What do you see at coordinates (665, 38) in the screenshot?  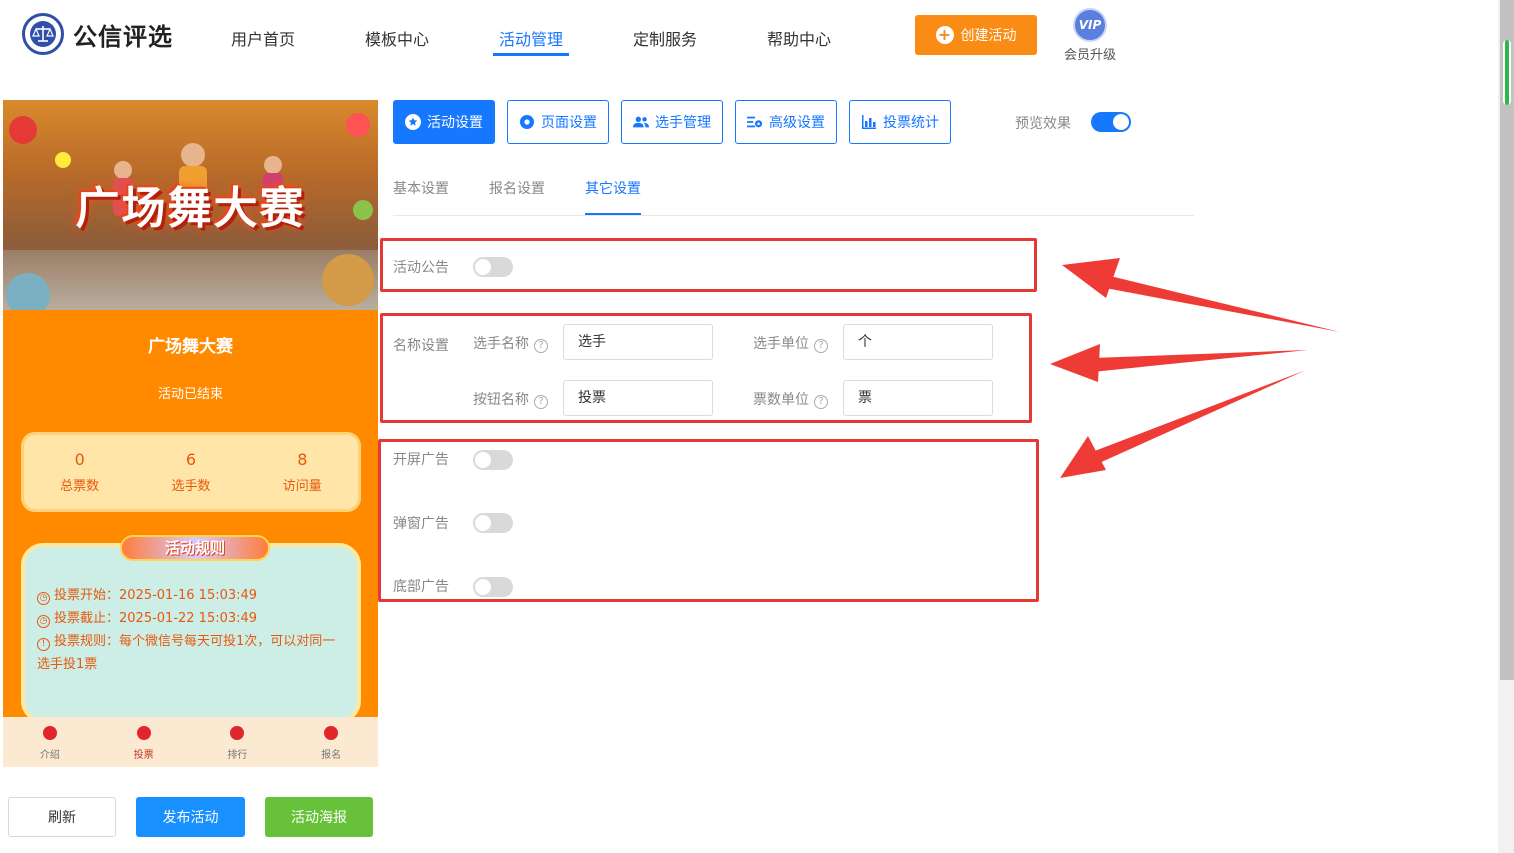 I see `nav-custom-service: 定制服务` at bounding box center [665, 38].